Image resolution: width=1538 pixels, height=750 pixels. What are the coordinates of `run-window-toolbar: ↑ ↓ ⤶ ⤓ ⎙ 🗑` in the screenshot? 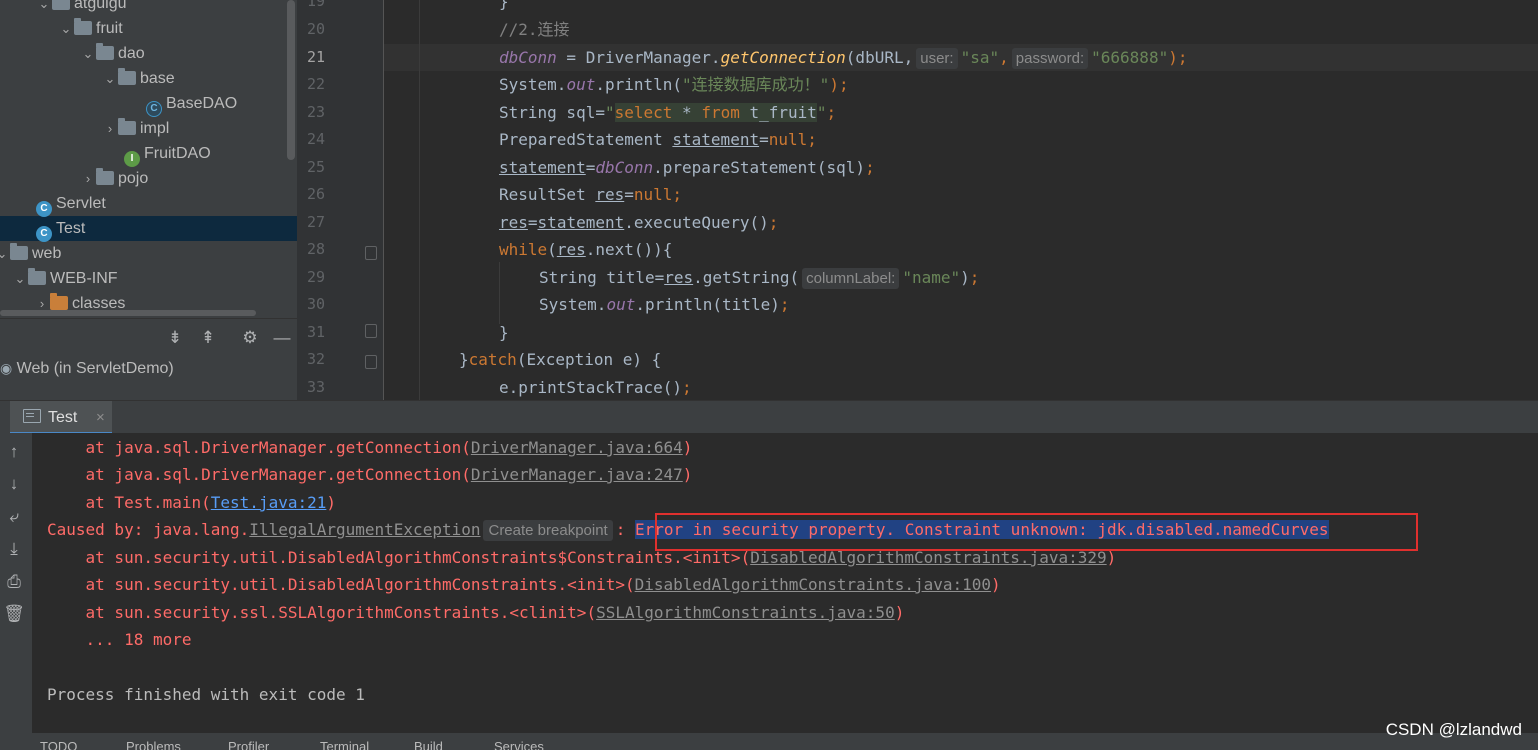 It's located at (16, 591).